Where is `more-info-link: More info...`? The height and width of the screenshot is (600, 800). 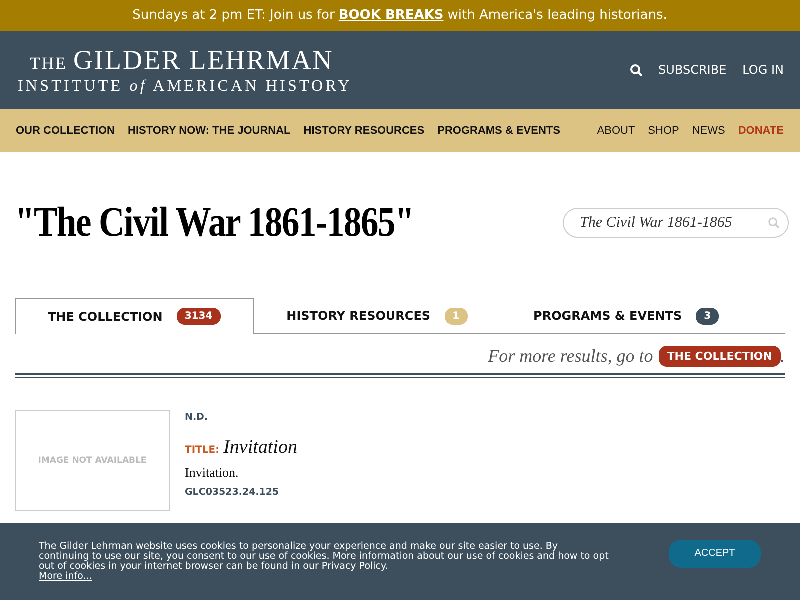
more-info-link: More info... is located at coordinates (65, 577).